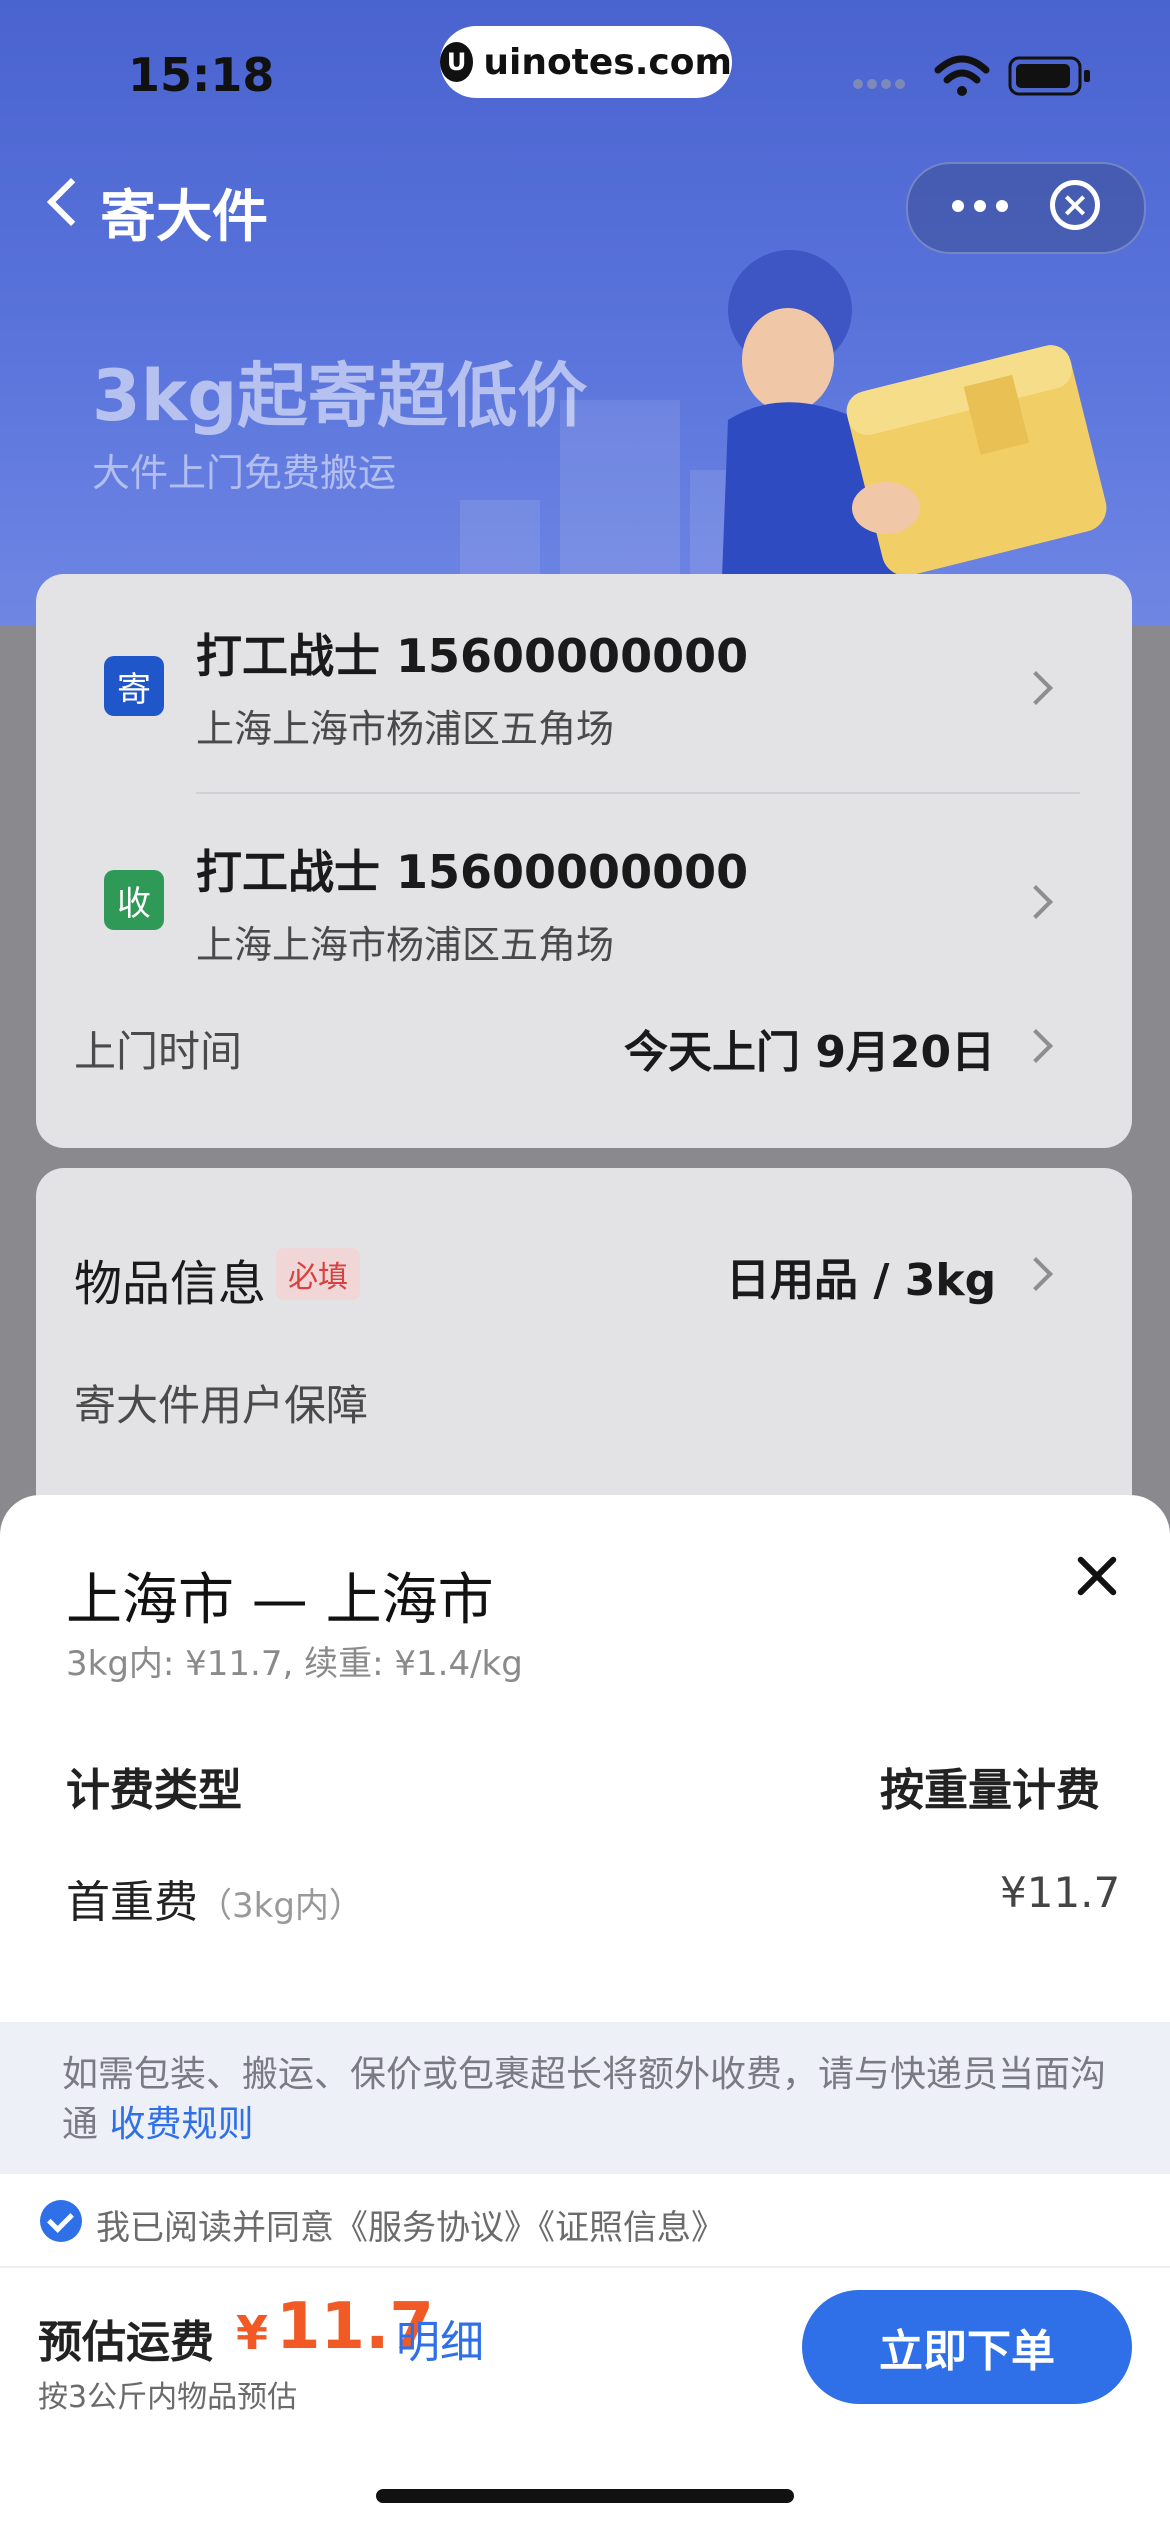 The height and width of the screenshot is (2532, 1170). I want to click on place-order-button: 立即下单, so click(967, 2347).